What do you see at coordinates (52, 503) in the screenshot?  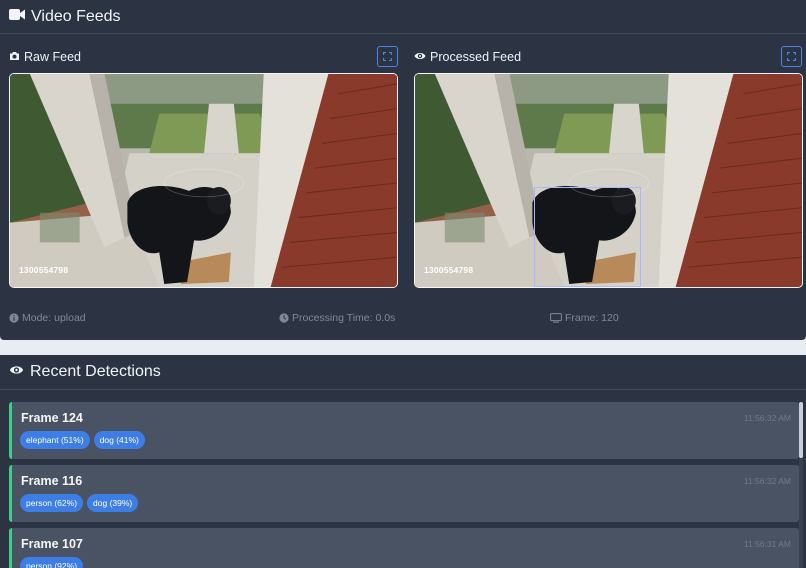 I see `detection-tag: person (62%)` at bounding box center [52, 503].